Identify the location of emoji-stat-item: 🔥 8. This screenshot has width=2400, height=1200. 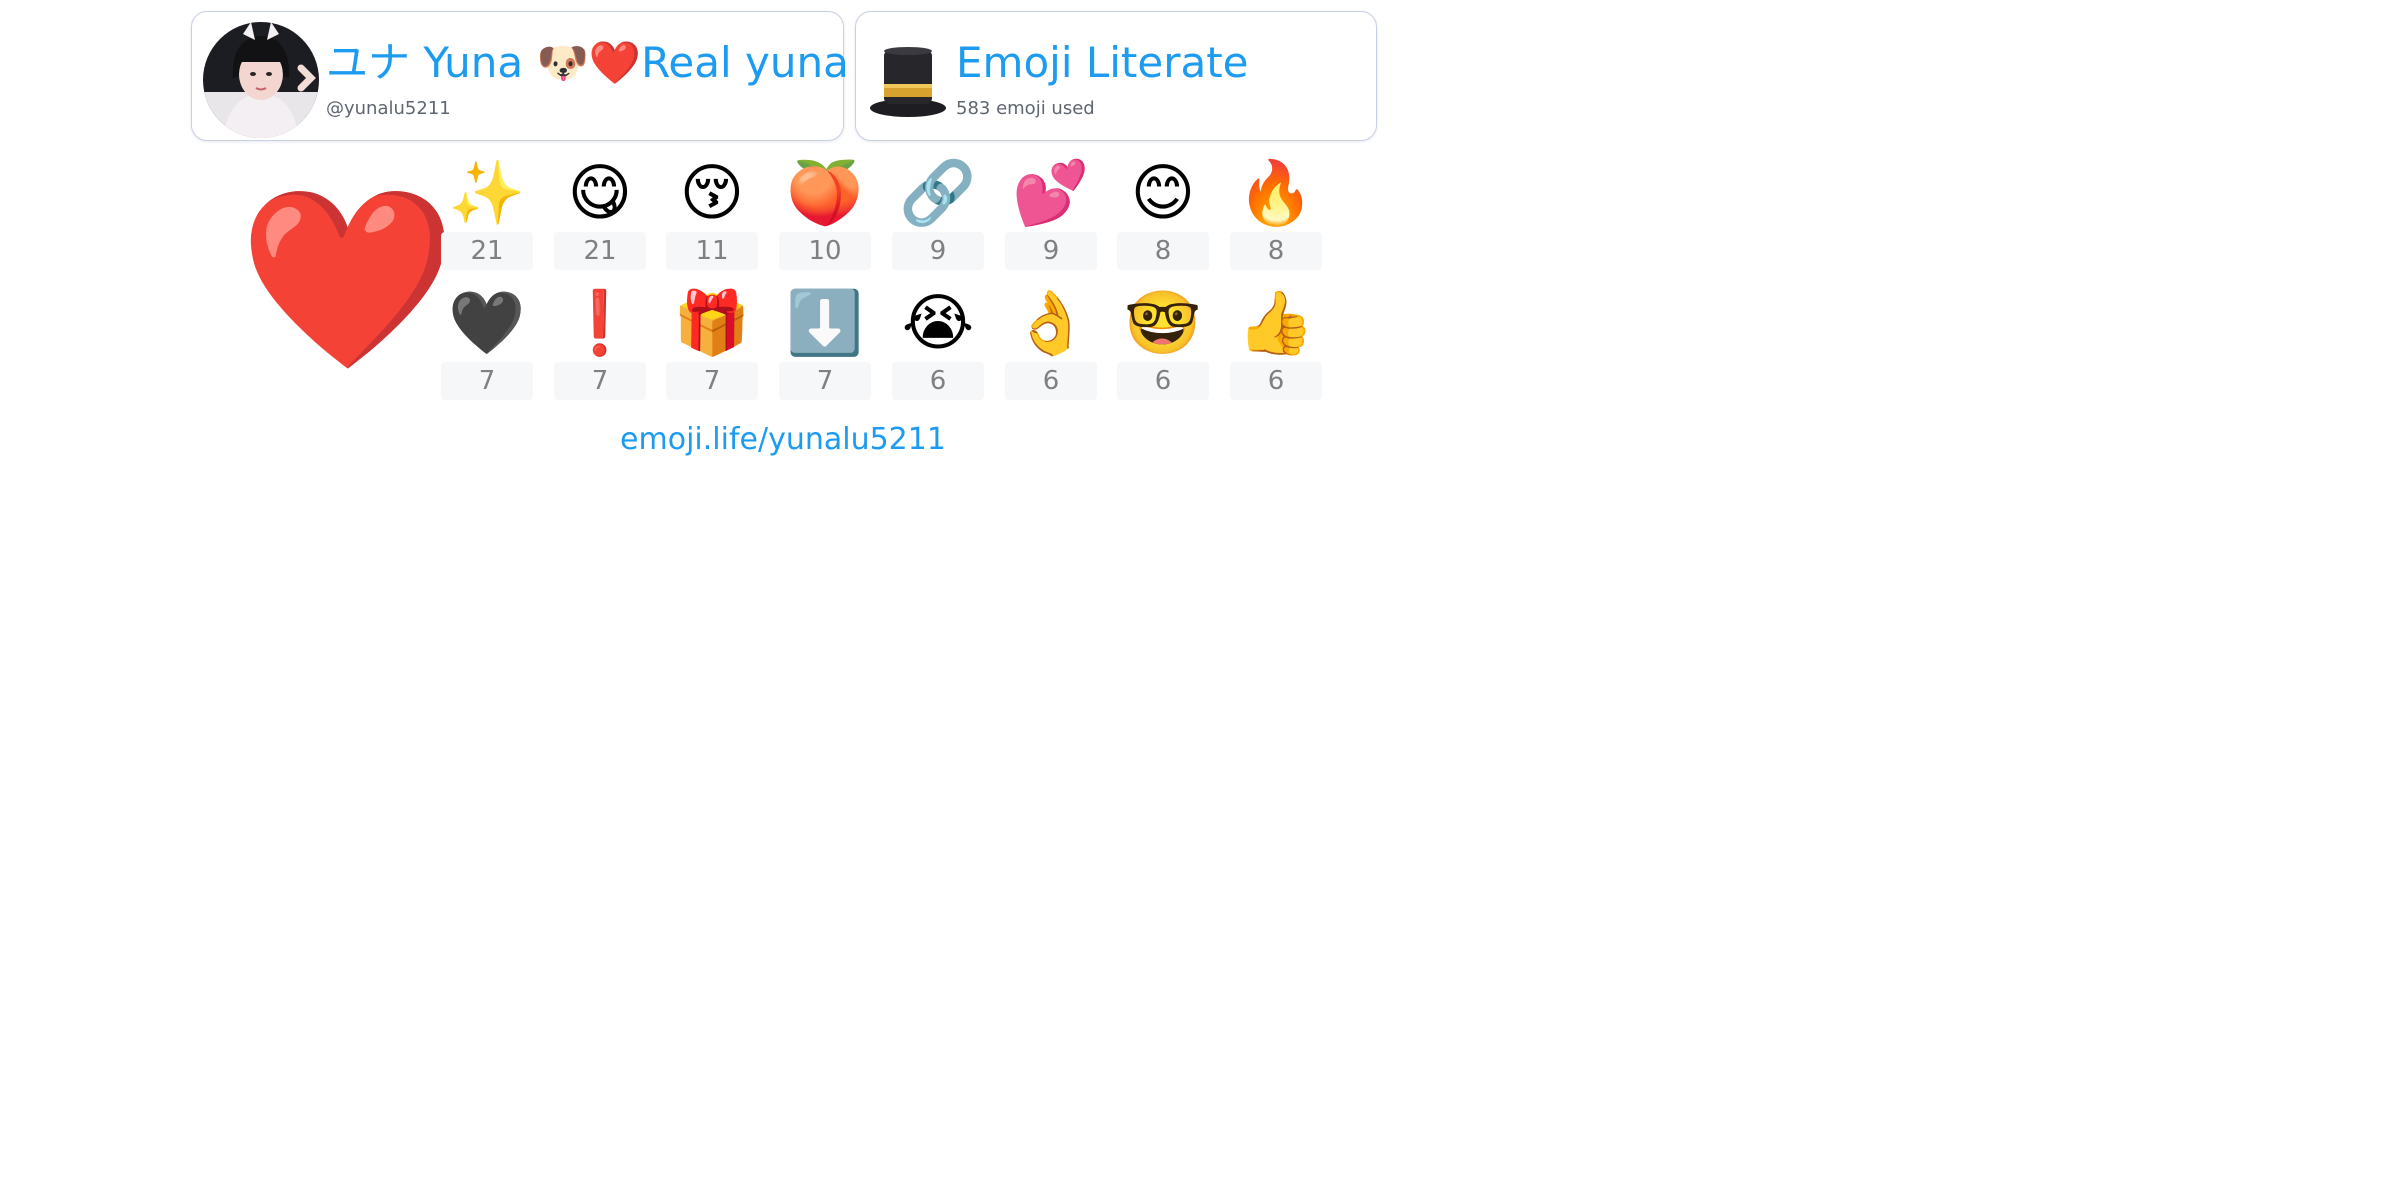
(1276, 213).